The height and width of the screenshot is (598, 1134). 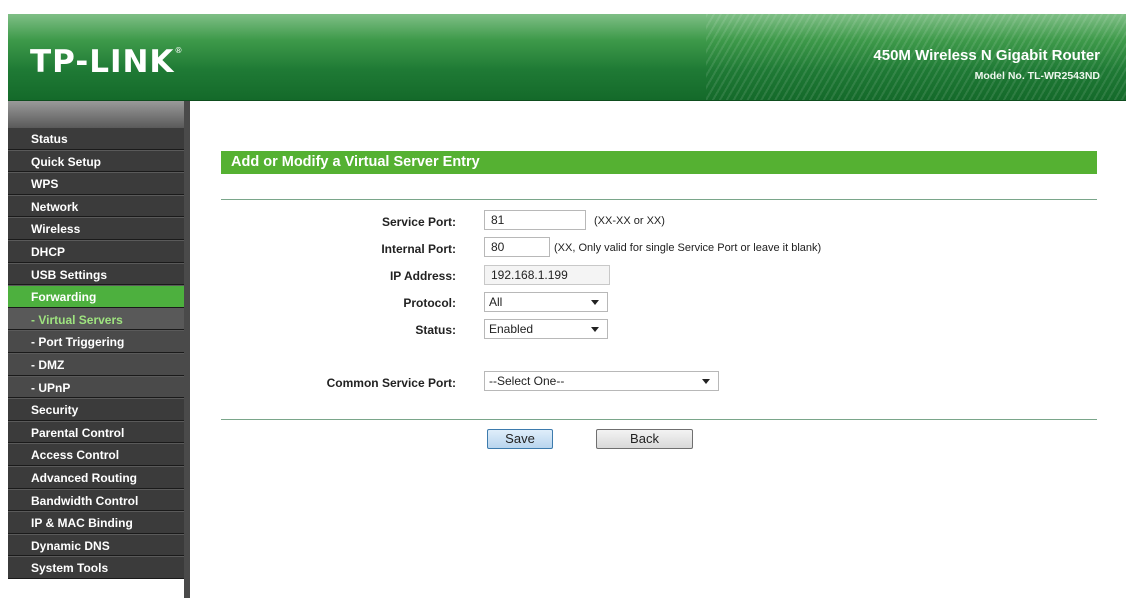 I want to click on sidebar-item-dmz: - DMZ, so click(x=96, y=364).